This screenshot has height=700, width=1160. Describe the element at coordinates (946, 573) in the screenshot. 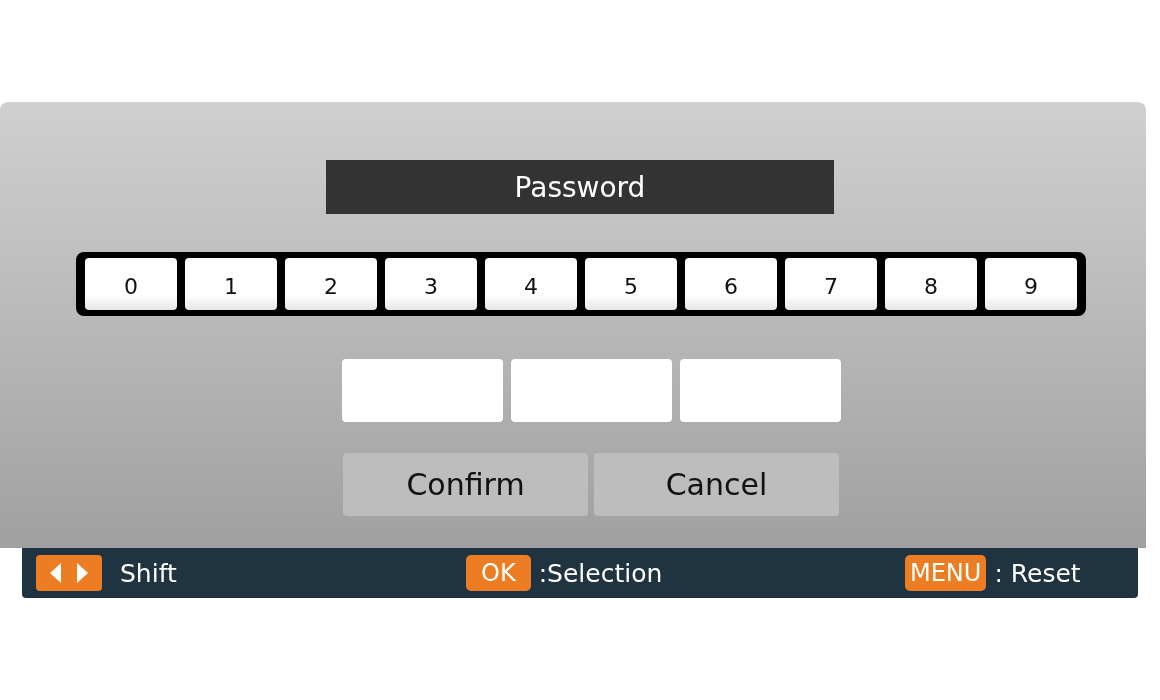

I see `remote-key-badge: MENU` at that location.